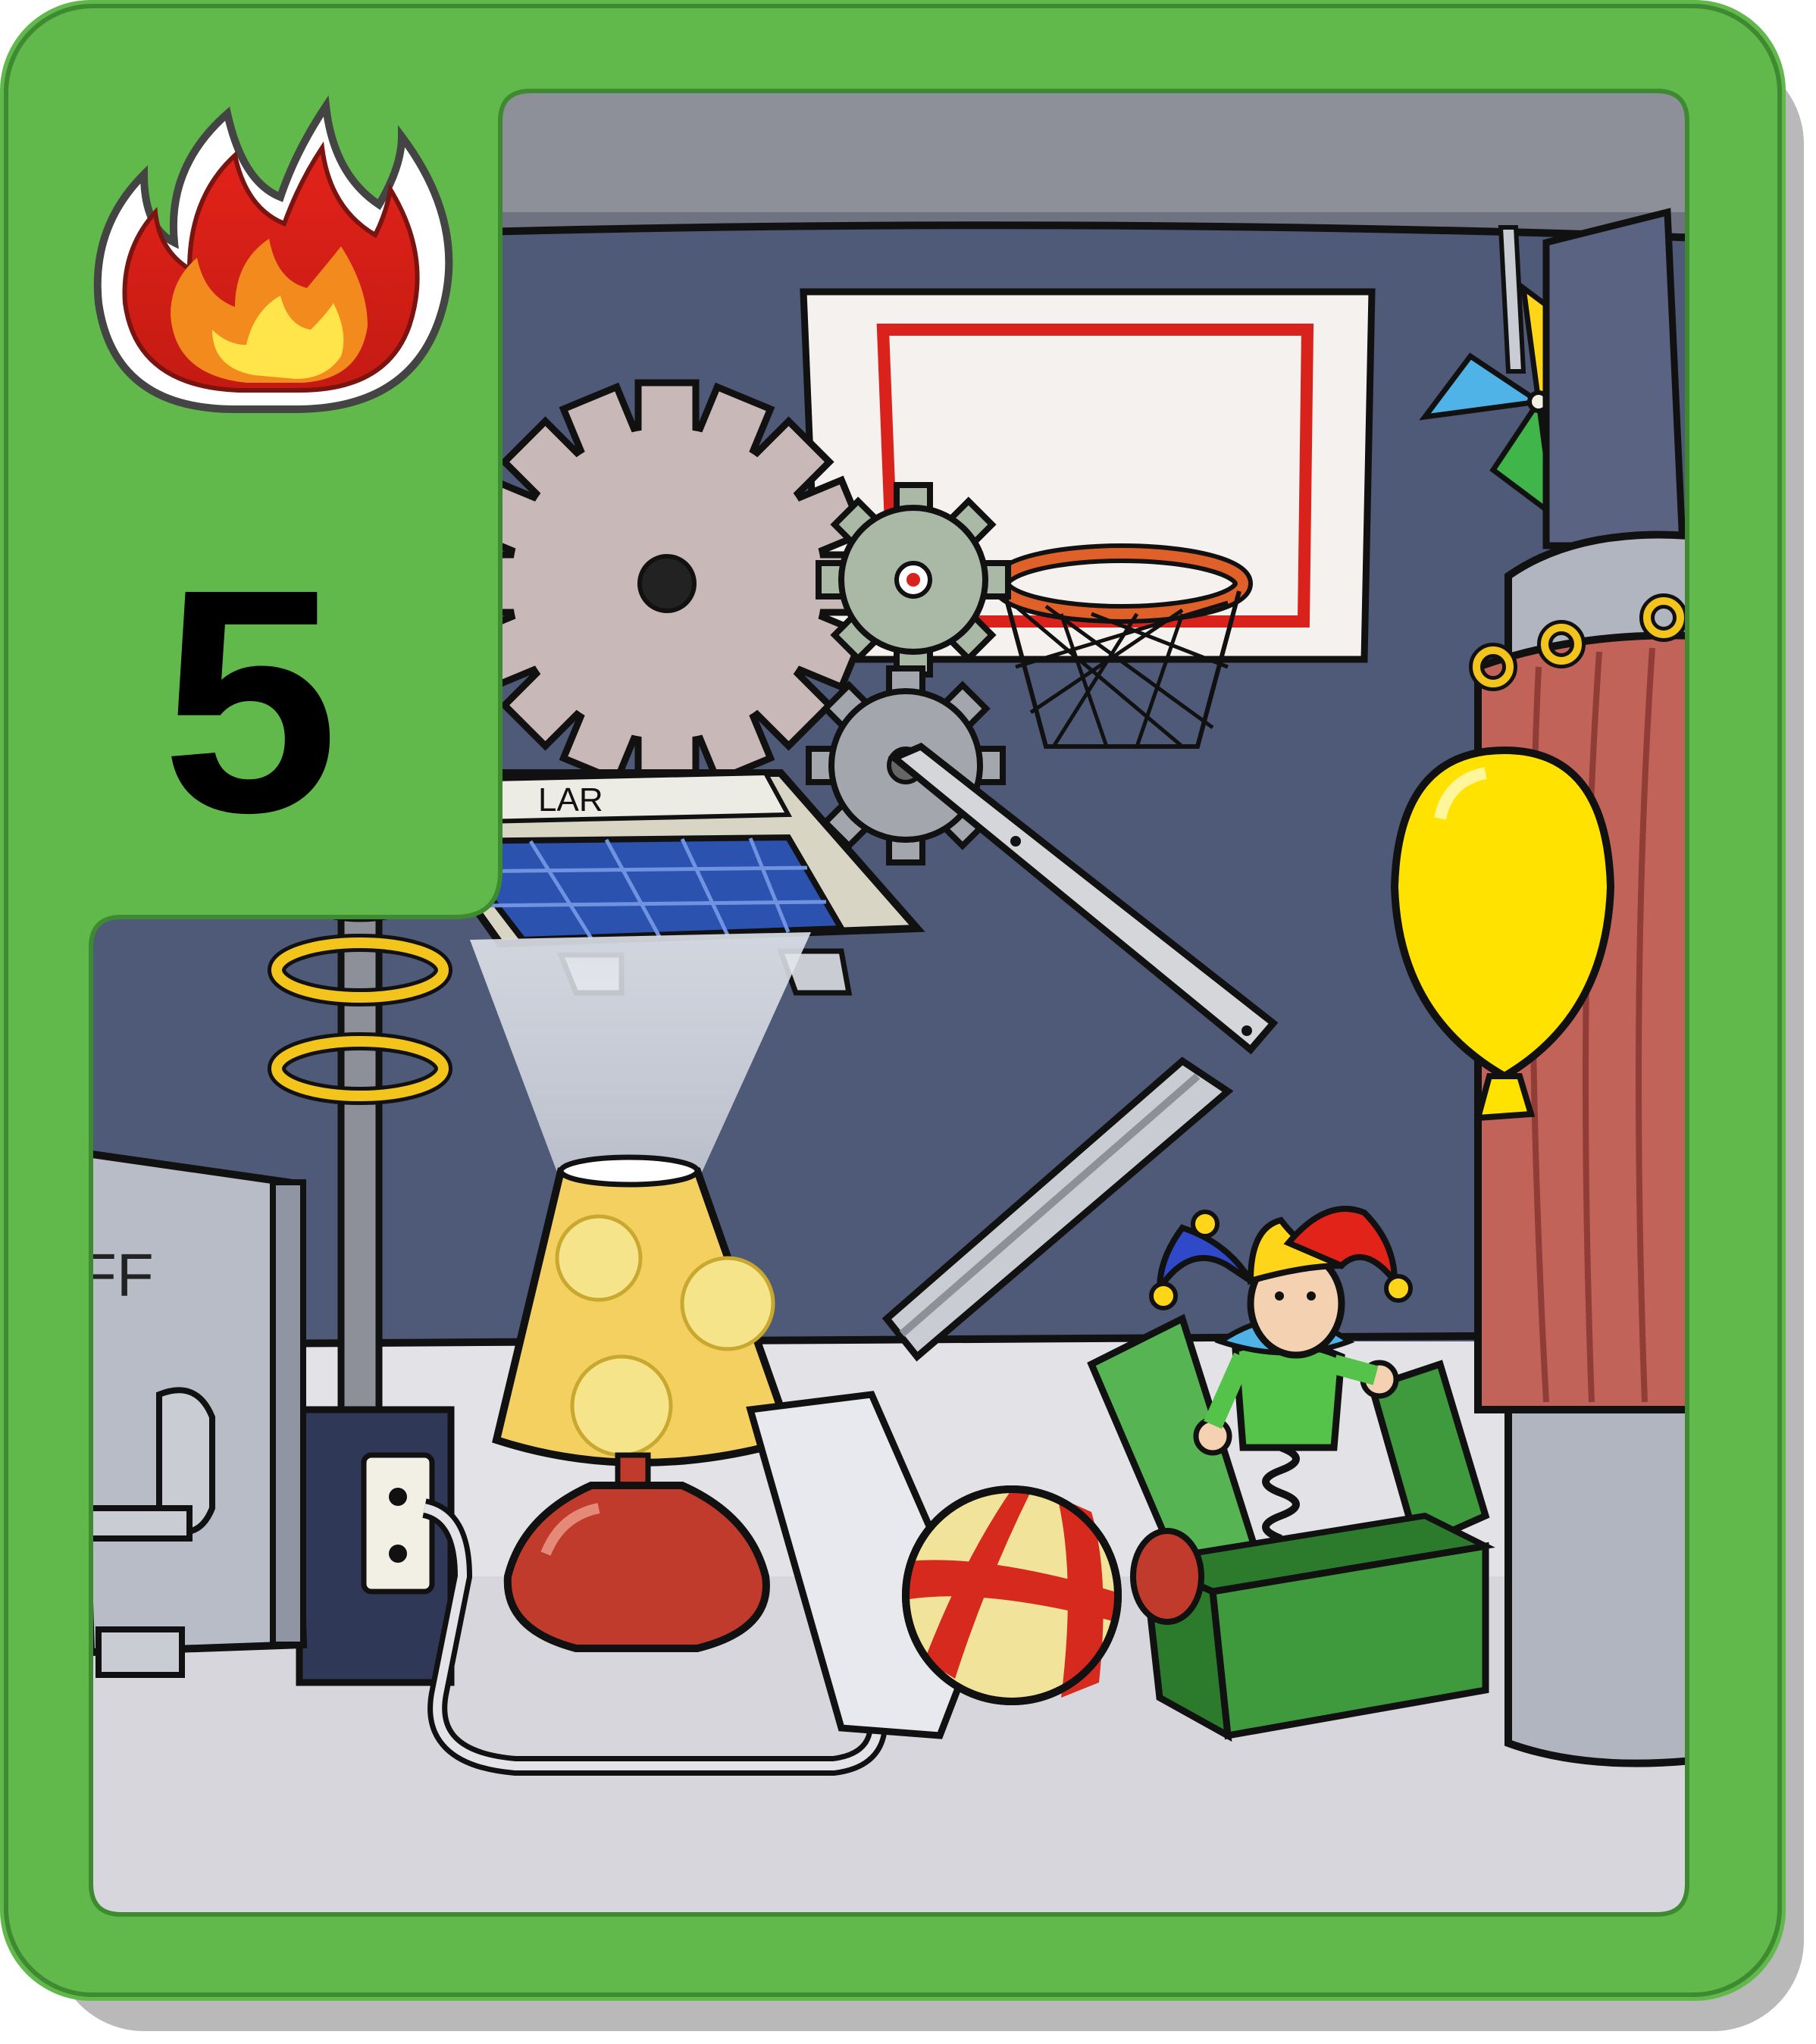 The image size is (1816, 2044). Describe the element at coordinates (199, 1412) in the screenshot. I see `switch-box: FF` at that location.